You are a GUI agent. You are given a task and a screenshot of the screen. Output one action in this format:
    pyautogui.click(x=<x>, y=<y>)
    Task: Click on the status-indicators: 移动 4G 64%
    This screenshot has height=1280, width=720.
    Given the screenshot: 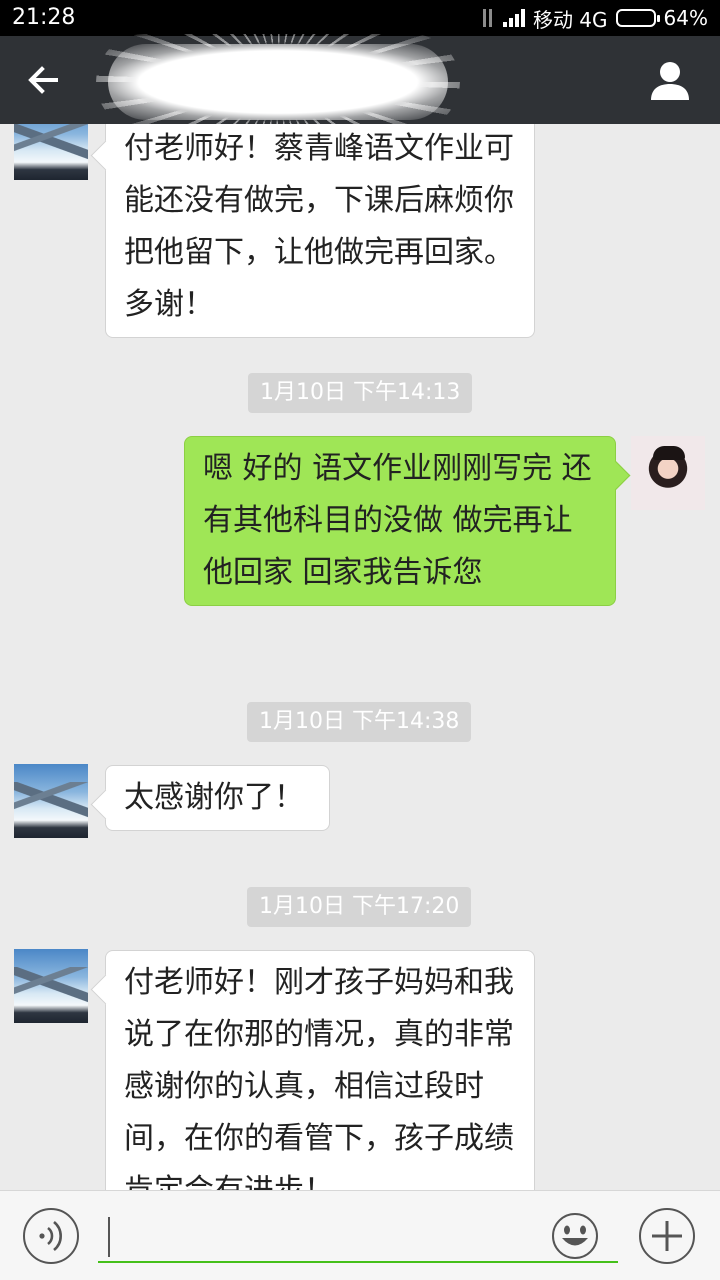 What is the action you would take?
    pyautogui.click(x=594, y=18)
    